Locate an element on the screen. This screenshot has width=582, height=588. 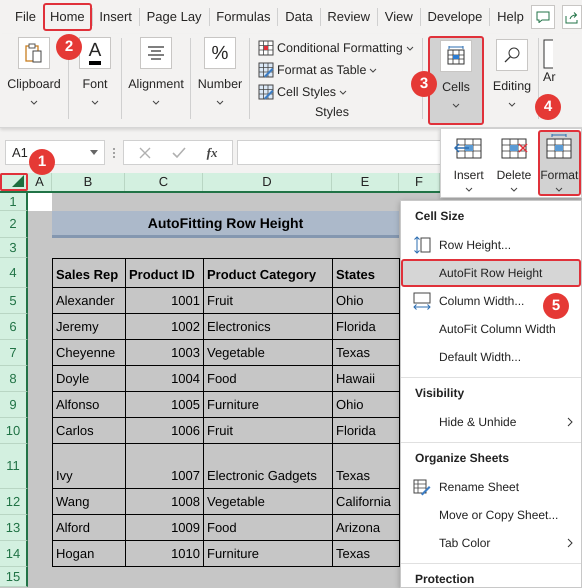
table-cell: Hogan is located at coordinates (89, 554).